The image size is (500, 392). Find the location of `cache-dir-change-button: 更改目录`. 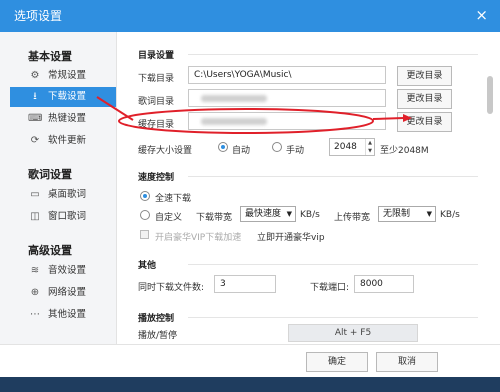

cache-dir-change-button: 更改目录 is located at coordinates (424, 122).